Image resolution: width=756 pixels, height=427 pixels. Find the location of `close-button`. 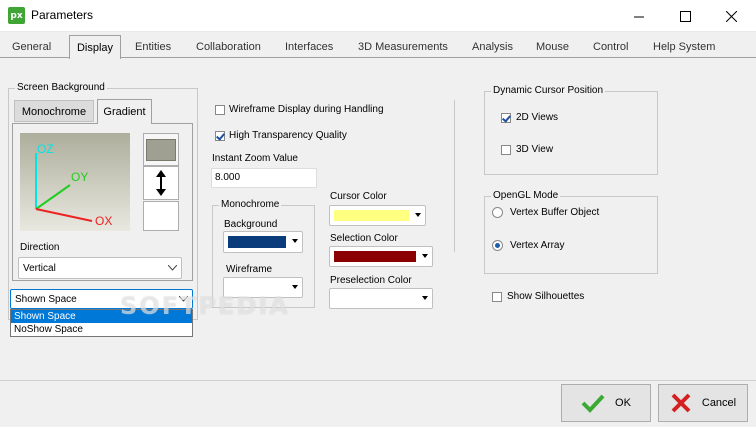

close-button is located at coordinates (731, 16).